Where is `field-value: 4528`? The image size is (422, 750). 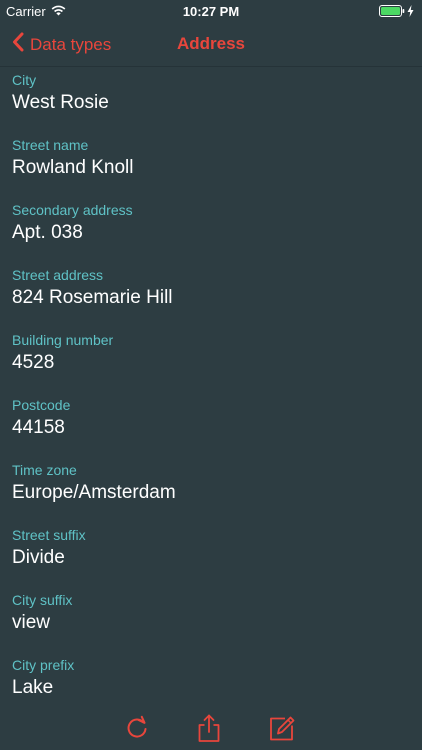
field-value: 4528 is located at coordinates (33, 362).